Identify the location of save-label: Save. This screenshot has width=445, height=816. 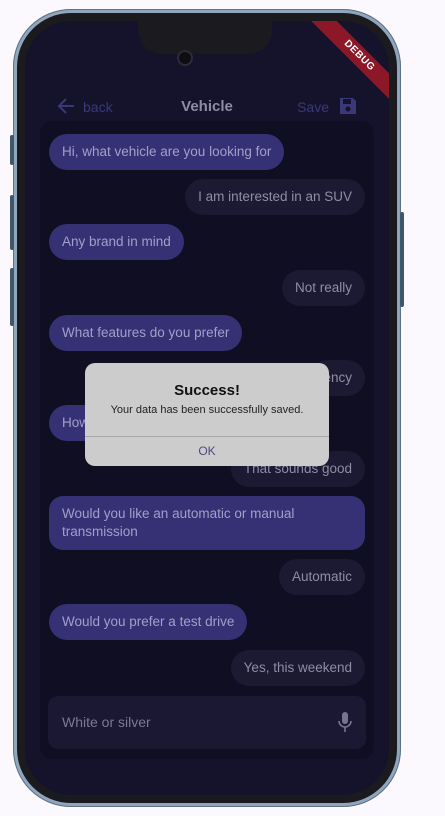
(313, 107).